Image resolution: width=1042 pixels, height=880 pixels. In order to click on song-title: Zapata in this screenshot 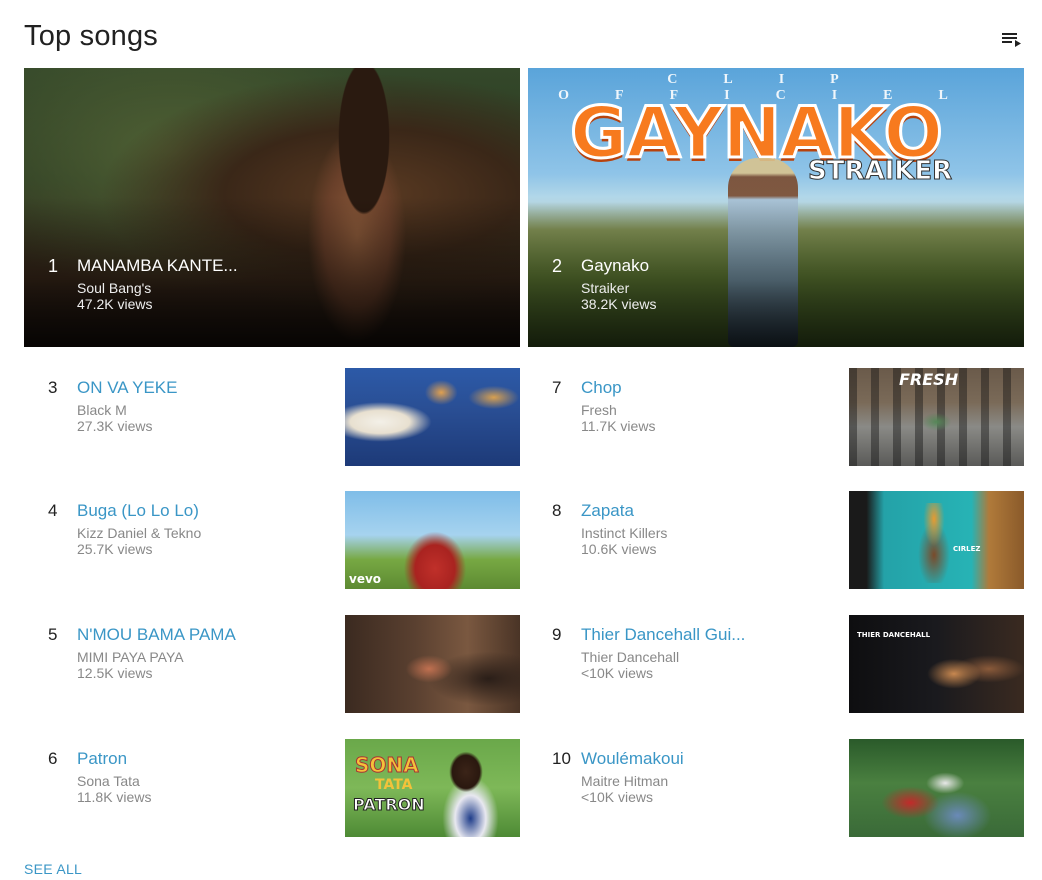, I will do `click(706, 511)`.